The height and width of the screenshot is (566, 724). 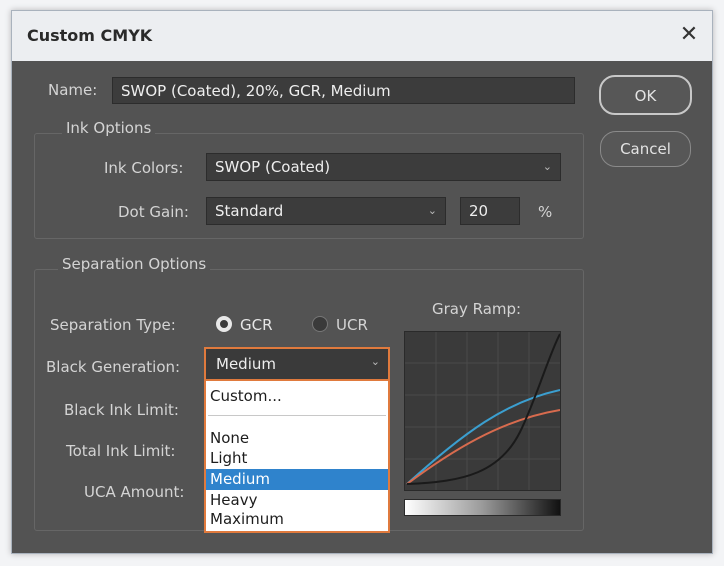 What do you see at coordinates (343, 90) in the screenshot?
I see `name-field: SWOP (Coated), 20%, GCR, Medium` at bounding box center [343, 90].